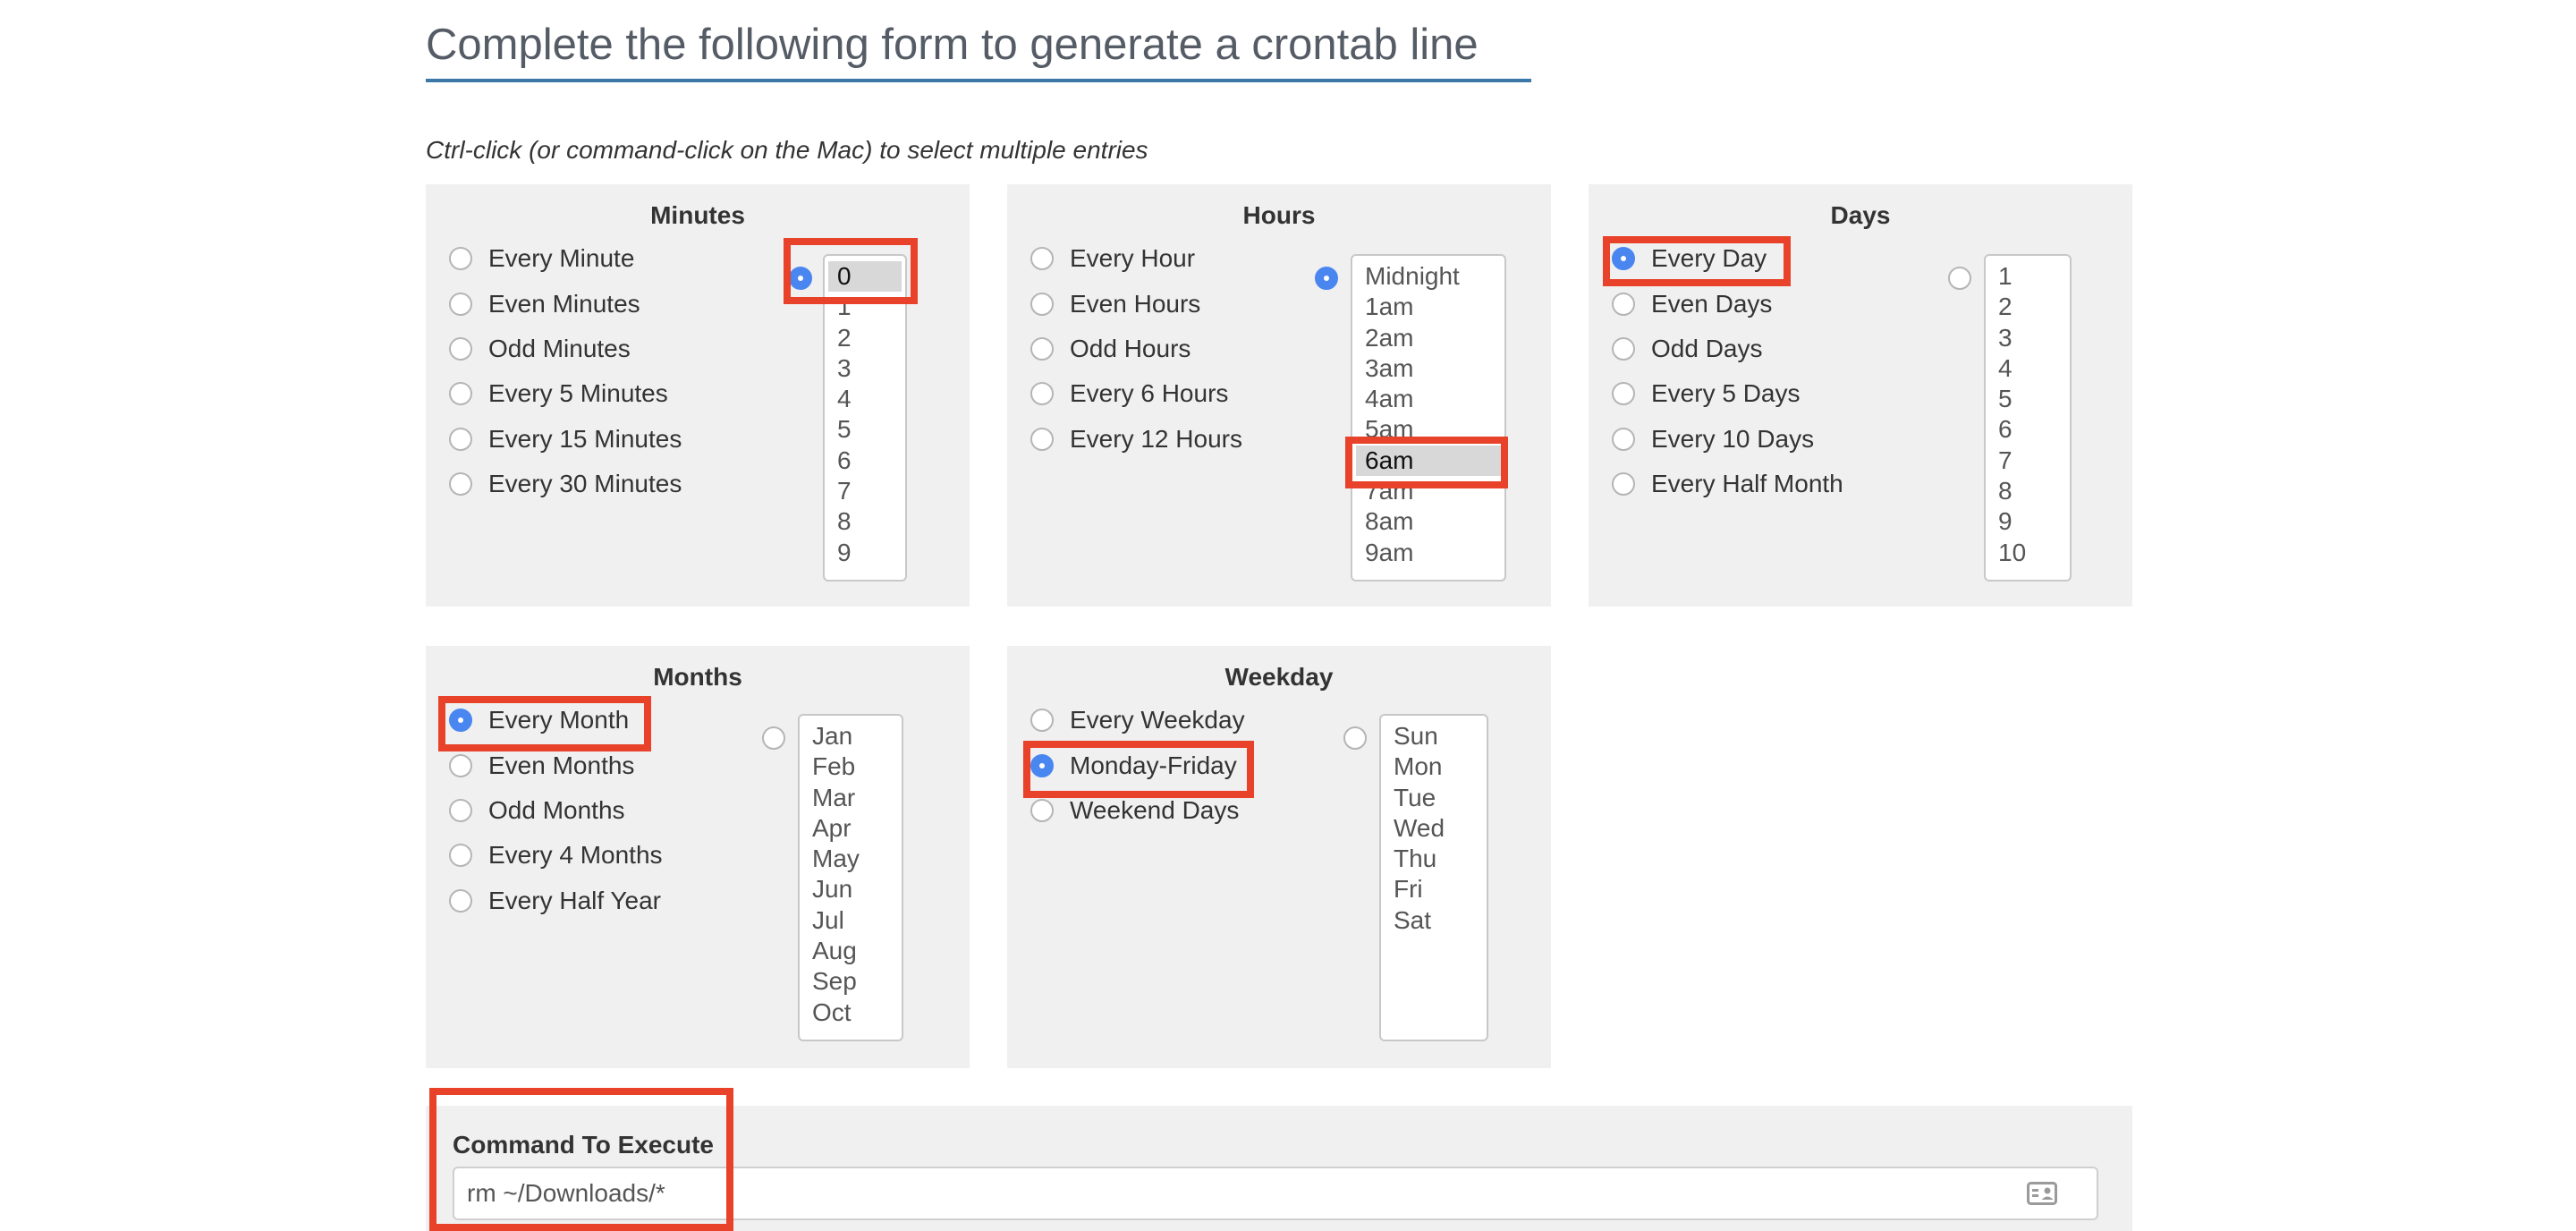 The height and width of the screenshot is (1231, 2576). Describe the element at coordinates (1136, 393) in the screenshot. I see `hours-option-every-6-hours: Every 6 Hours` at that location.